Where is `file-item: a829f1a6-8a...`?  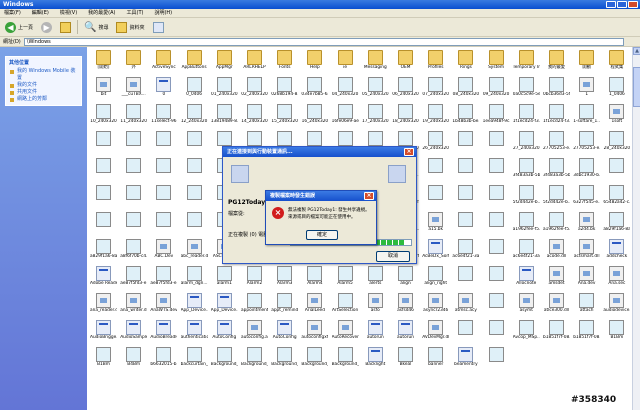 file-item: a829f1a6-8a... is located at coordinates (616, 225).